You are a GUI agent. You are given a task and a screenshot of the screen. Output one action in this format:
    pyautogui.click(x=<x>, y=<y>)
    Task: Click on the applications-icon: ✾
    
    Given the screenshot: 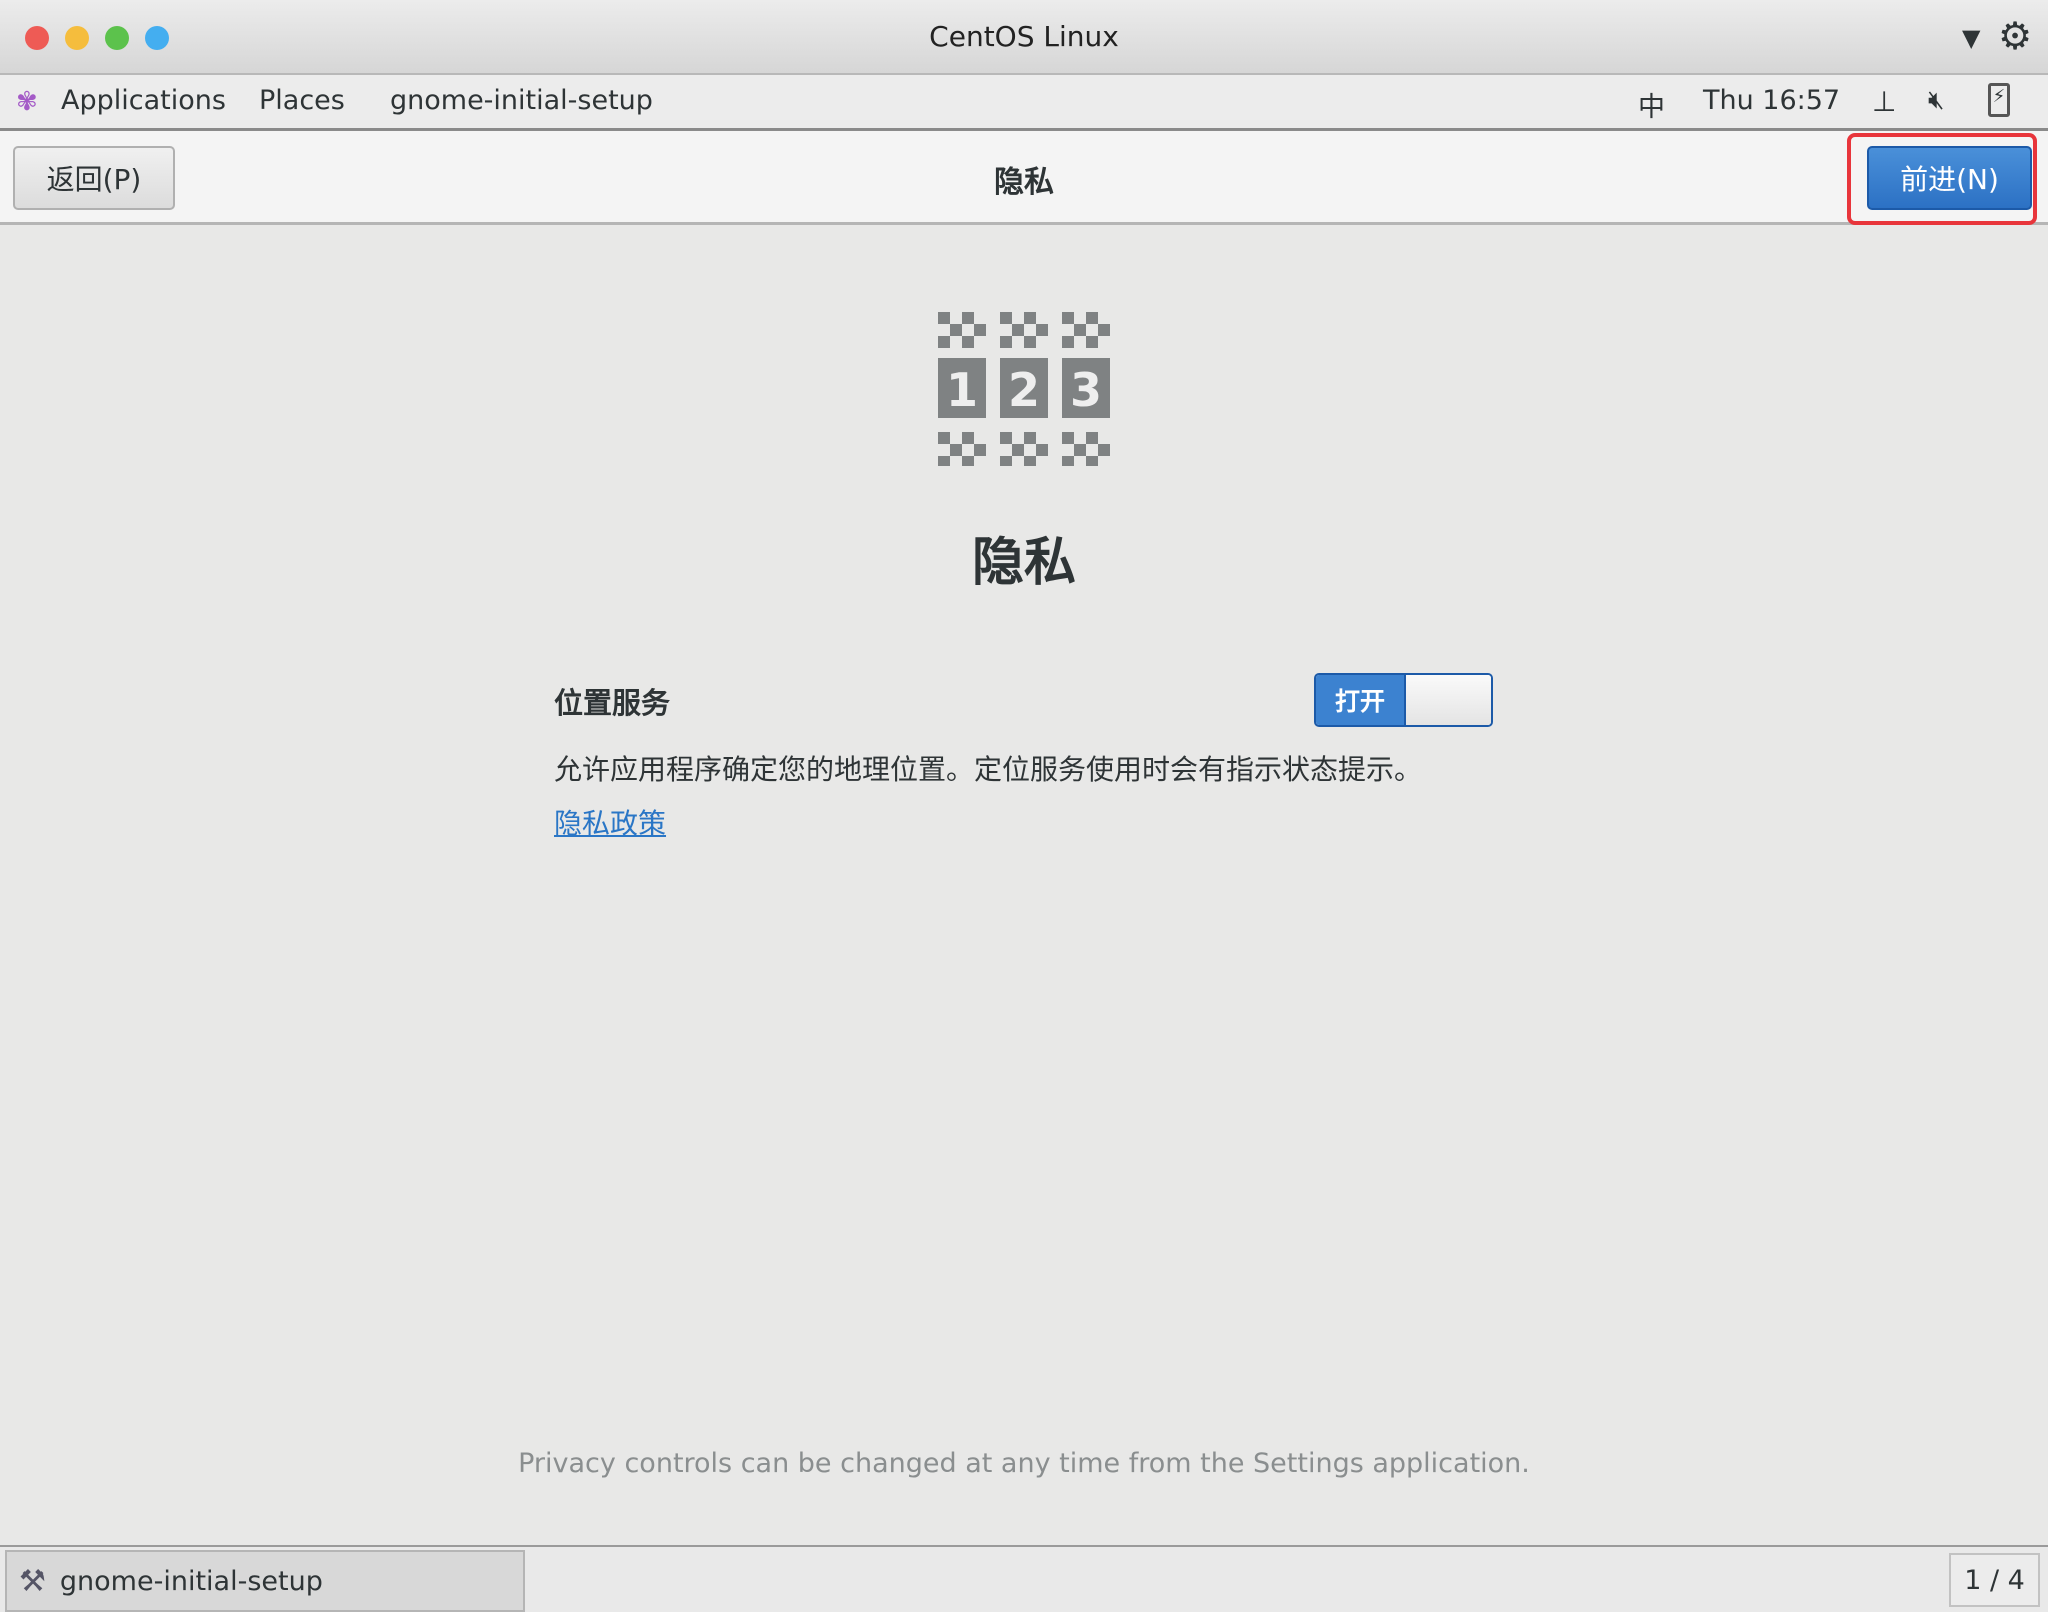 What is the action you would take?
    pyautogui.click(x=27, y=102)
    